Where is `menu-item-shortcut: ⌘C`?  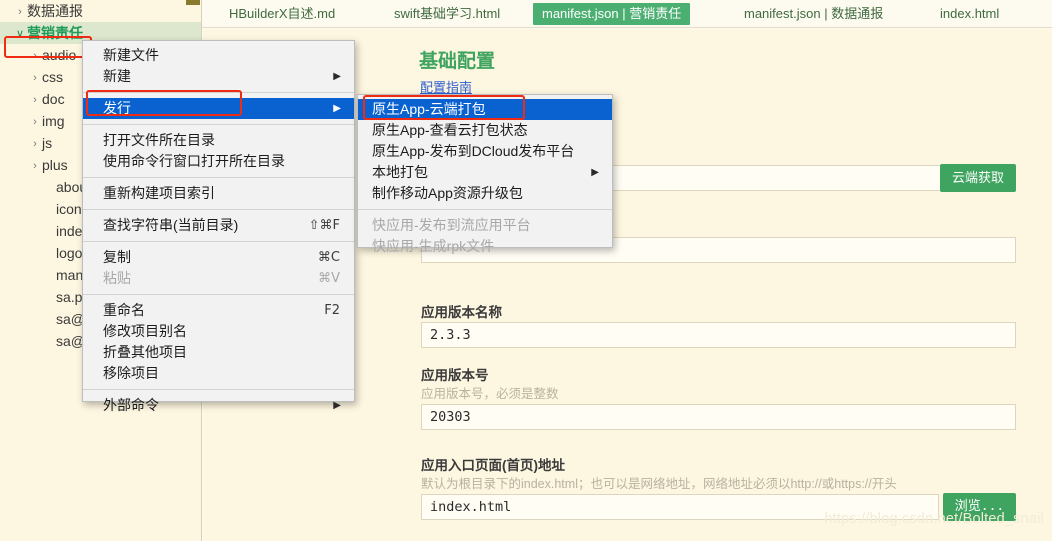
menu-item-shortcut: ⌘C is located at coordinates (328, 257).